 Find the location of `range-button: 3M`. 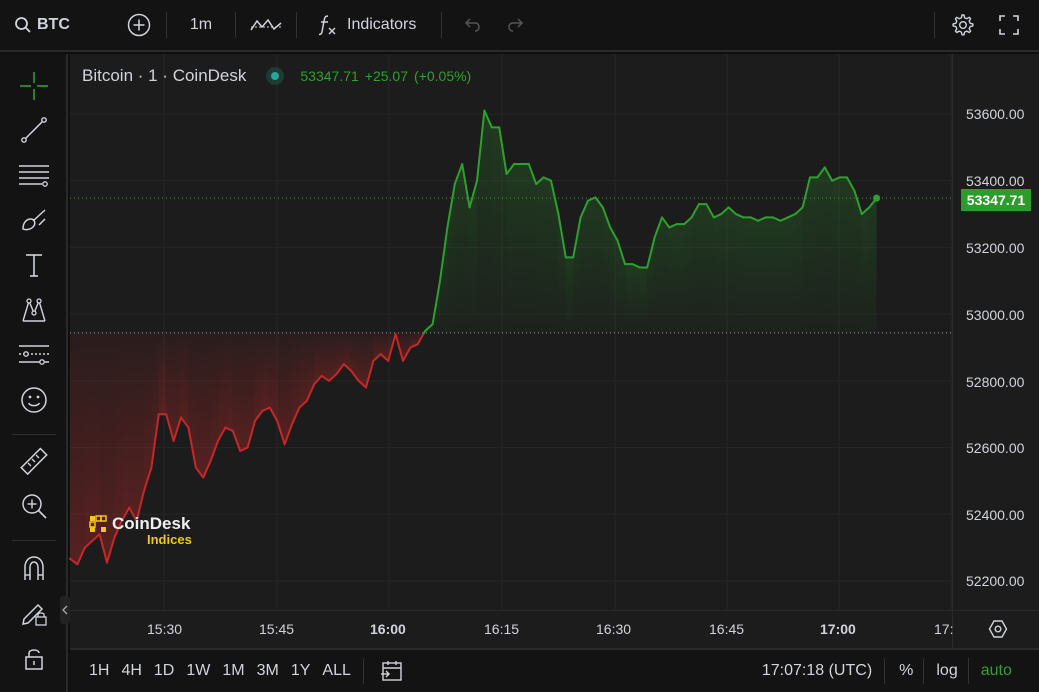

range-button: 3M is located at coordinates (268, 671).